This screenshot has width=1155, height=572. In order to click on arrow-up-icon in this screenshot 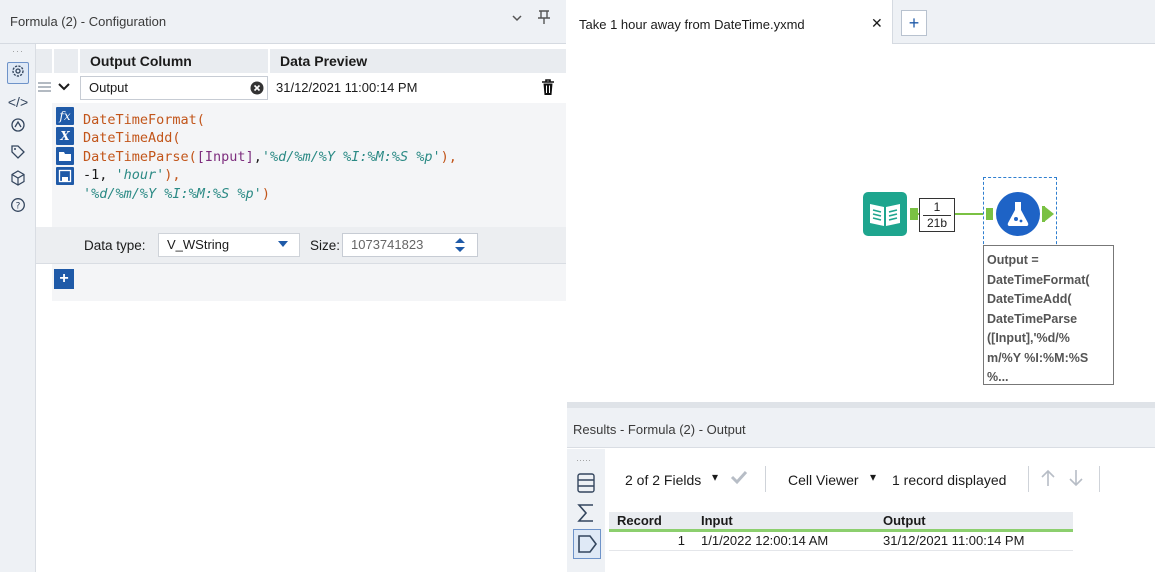, I will do `click(1048, 479)`.